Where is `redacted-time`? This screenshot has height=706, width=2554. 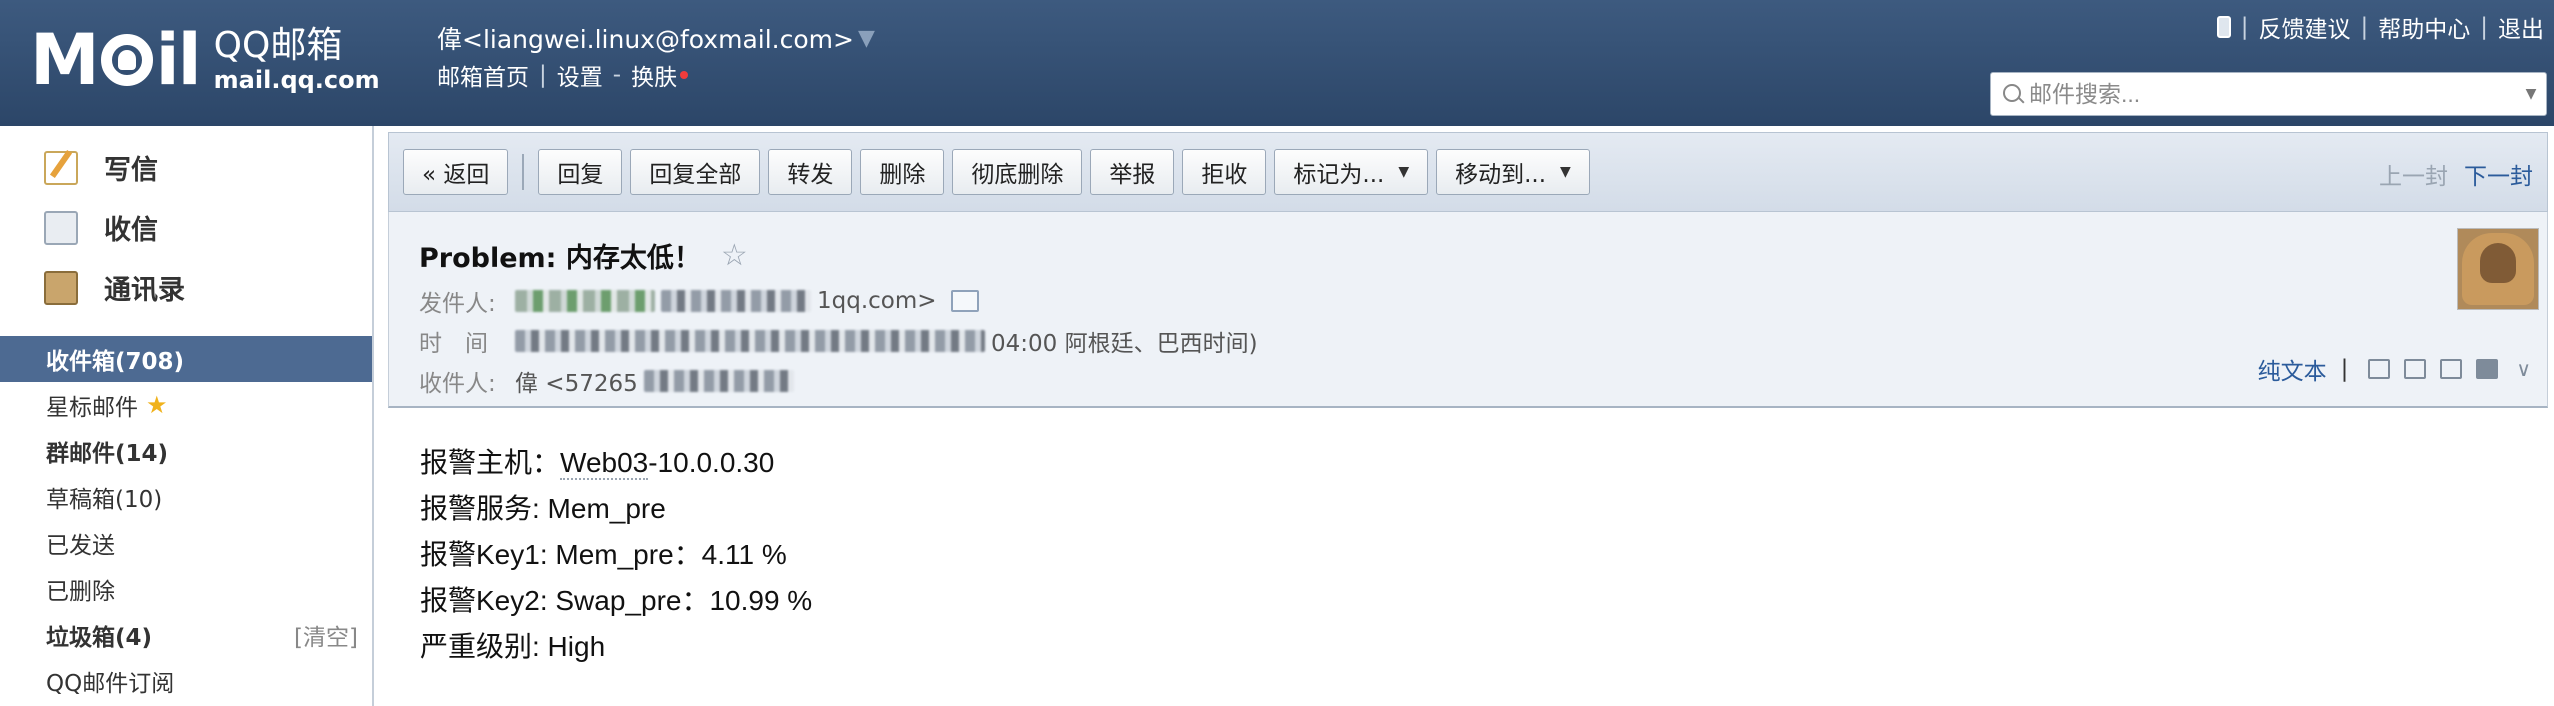
redacted-time is located at coordinates (750, 341).